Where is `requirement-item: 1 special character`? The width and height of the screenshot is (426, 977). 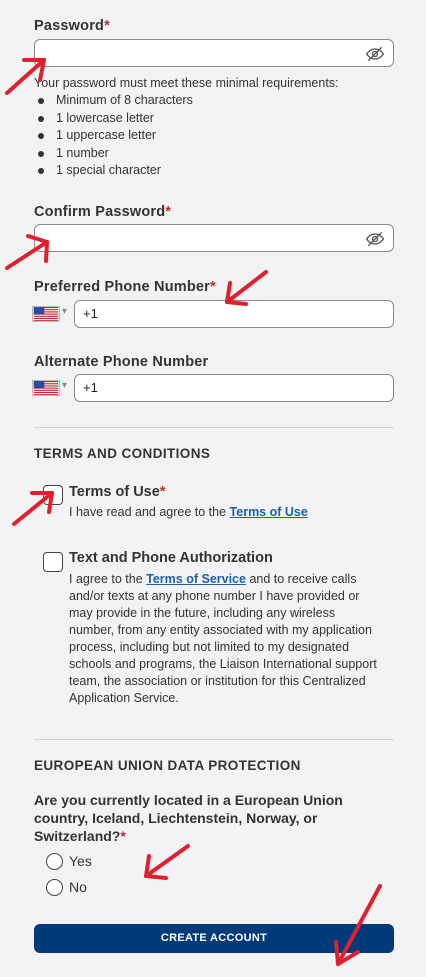 requirement-item: 1 special character is located at coordinates (115, 171).